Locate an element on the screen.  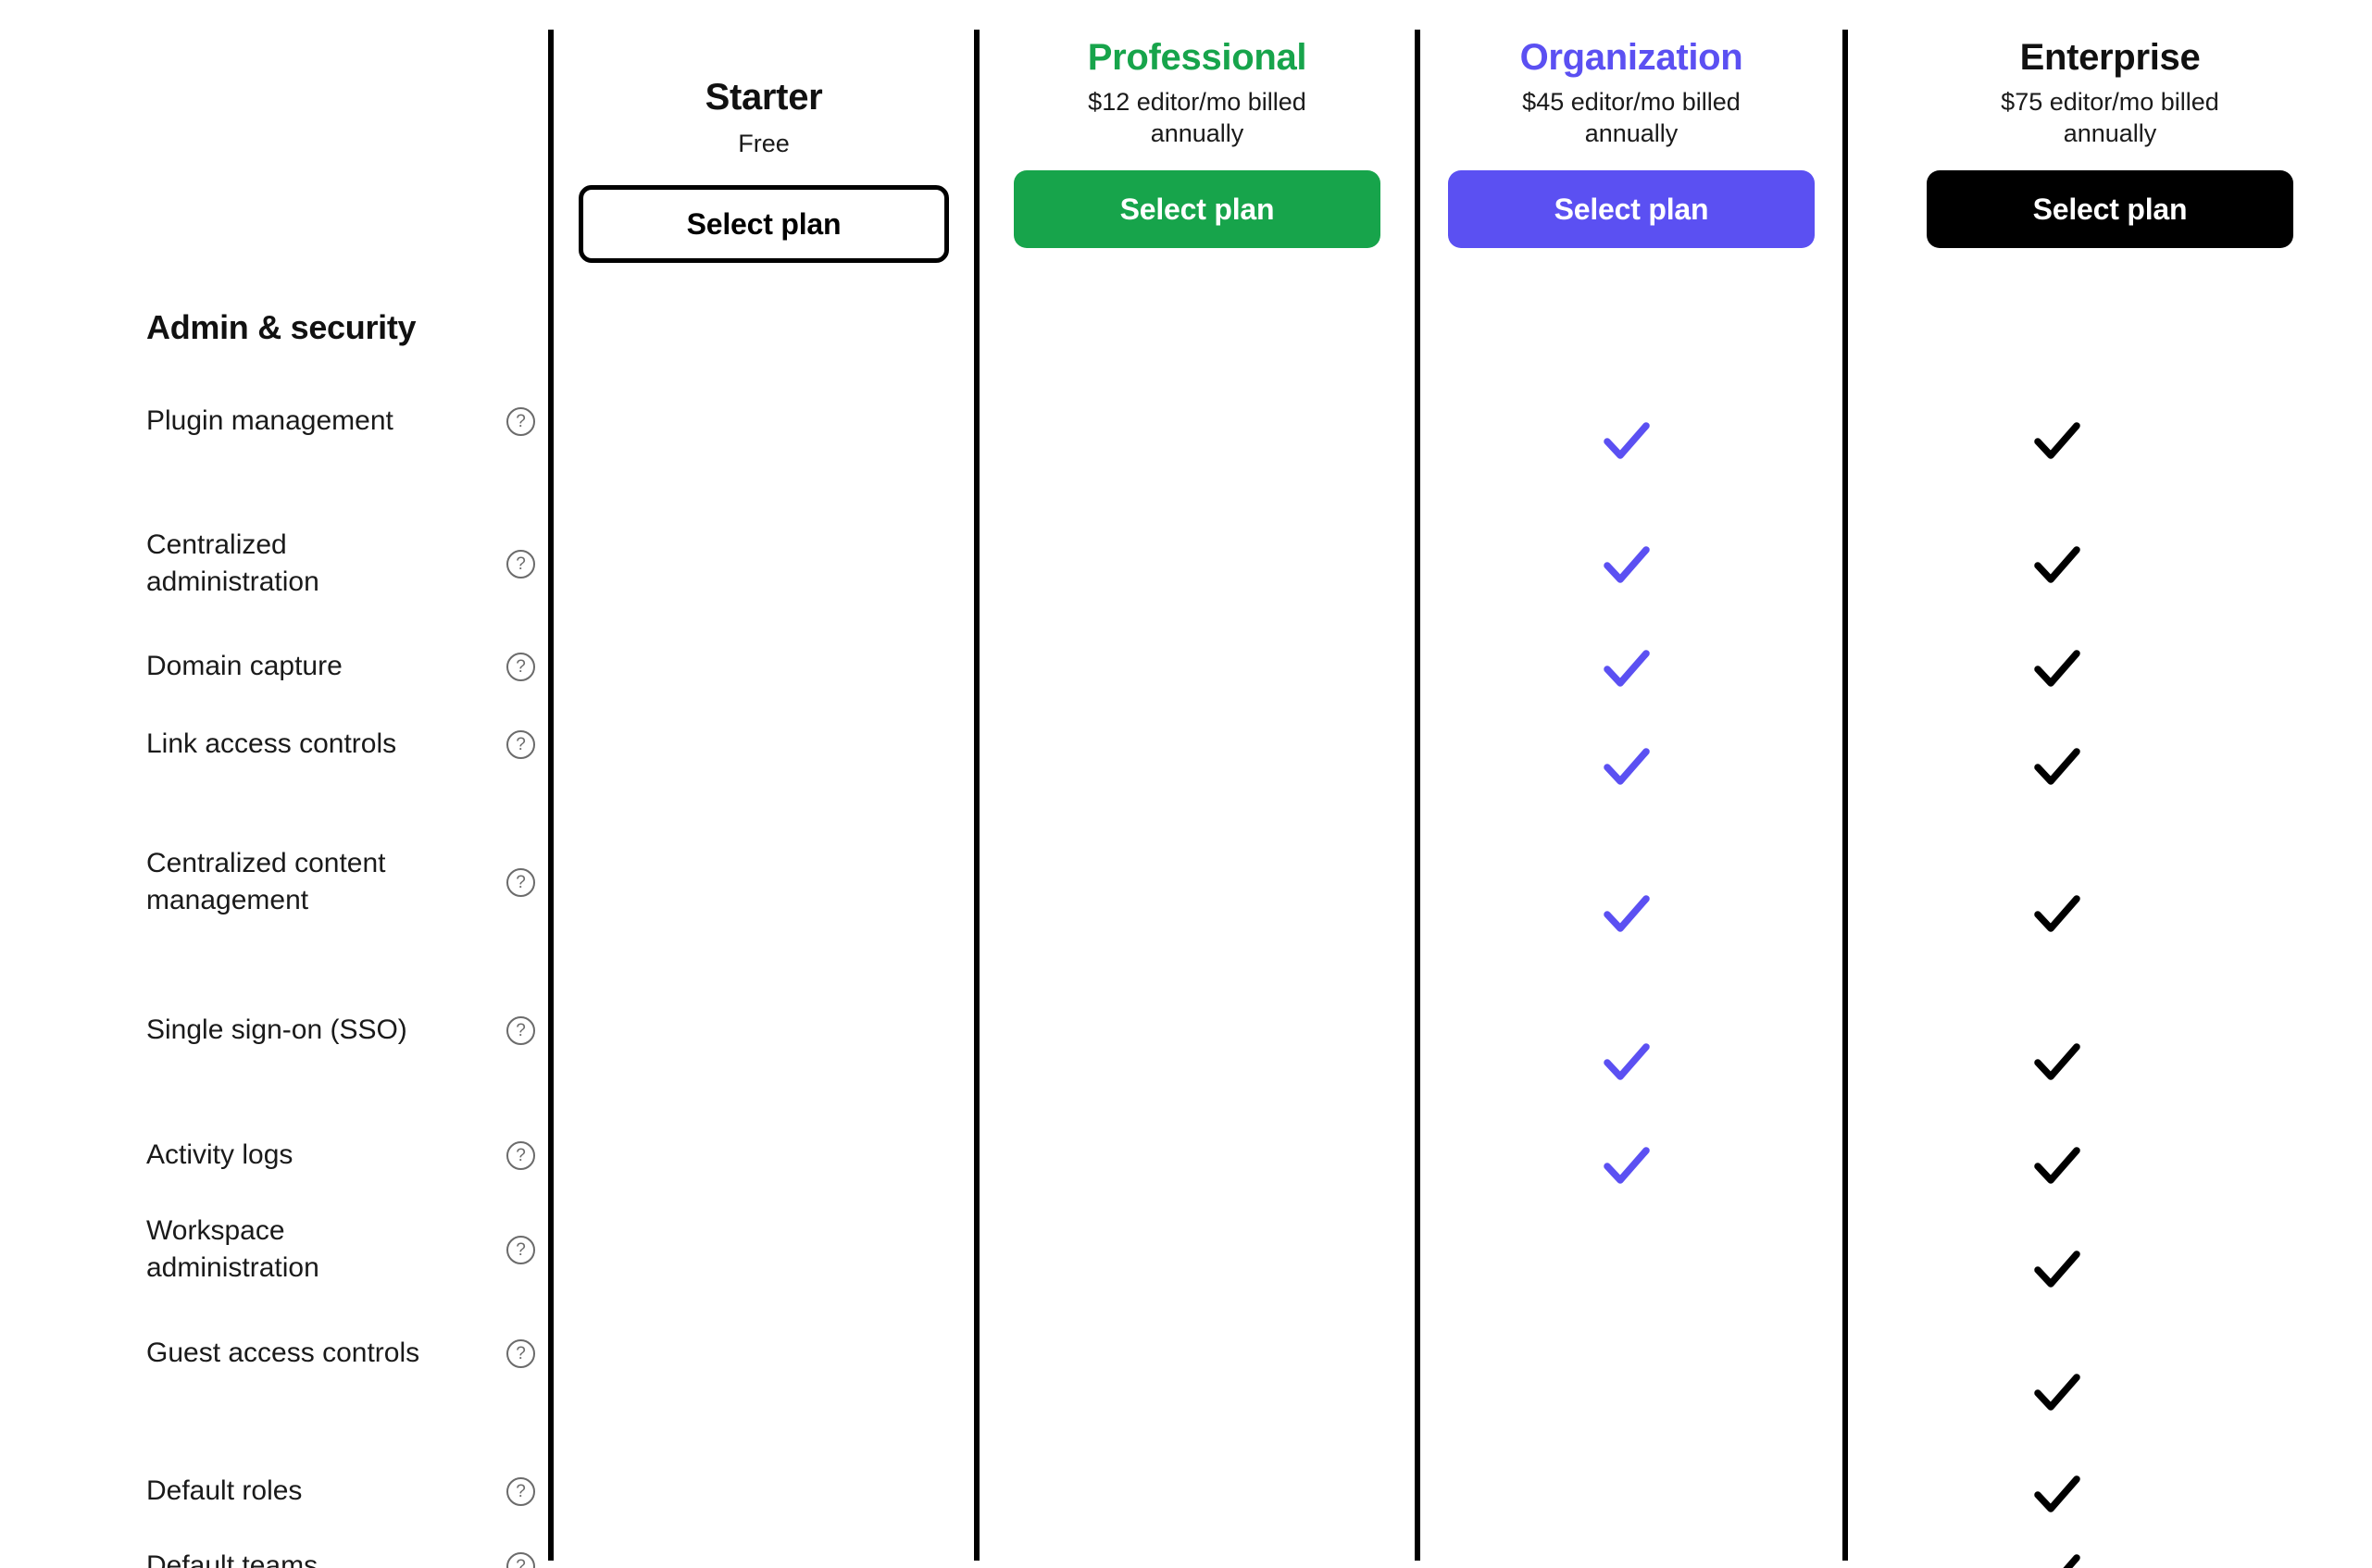
feature-label: Activity logs is located at coordinates (220, 1154).